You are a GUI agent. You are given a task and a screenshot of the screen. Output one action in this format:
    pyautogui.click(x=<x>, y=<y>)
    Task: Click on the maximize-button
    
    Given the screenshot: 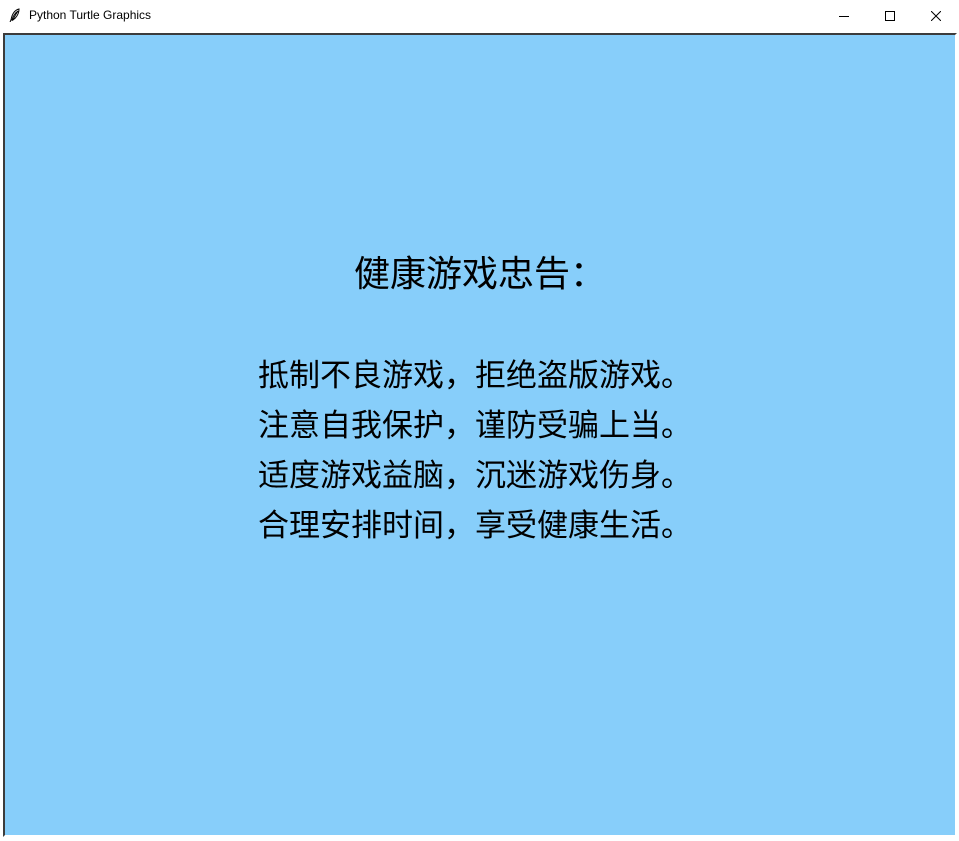 What is the action you would take?
    pyautogui.click(x=890, y=15)
    